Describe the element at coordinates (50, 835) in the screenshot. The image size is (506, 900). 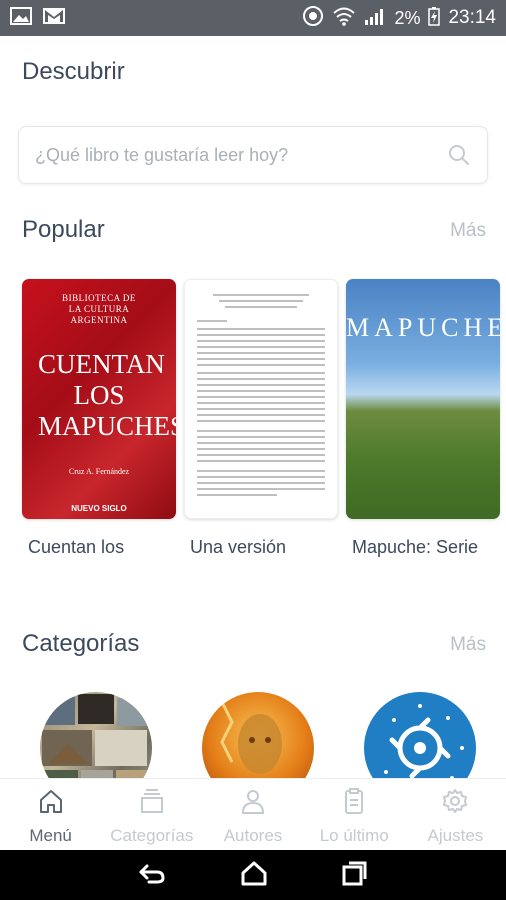
I see `tab-label: Menú` at that location.